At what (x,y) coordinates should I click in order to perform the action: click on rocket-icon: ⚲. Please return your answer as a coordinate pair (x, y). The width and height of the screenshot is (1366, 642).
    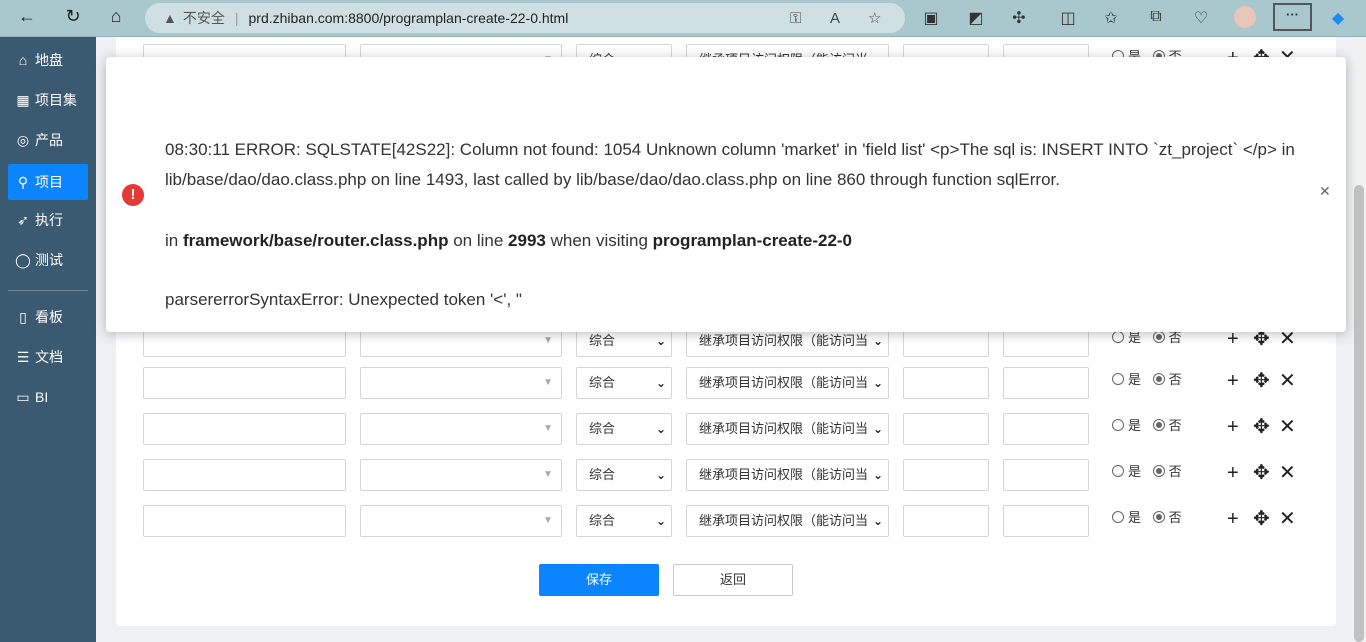
    Looking at the image, I should click on (23, 181).